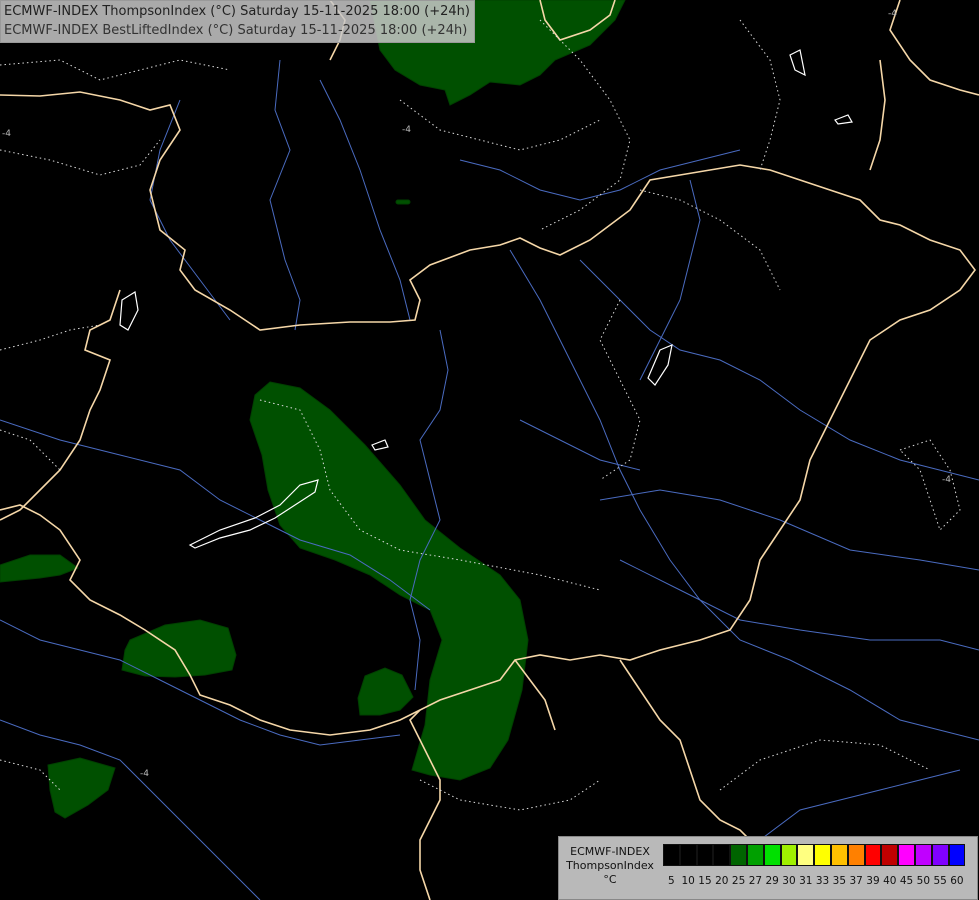 The height and width of the screenshot is (900, 979). Describe the element at coordinates (722, 881) in the screenshot. I see `legend-tick-label: 20` at that location.